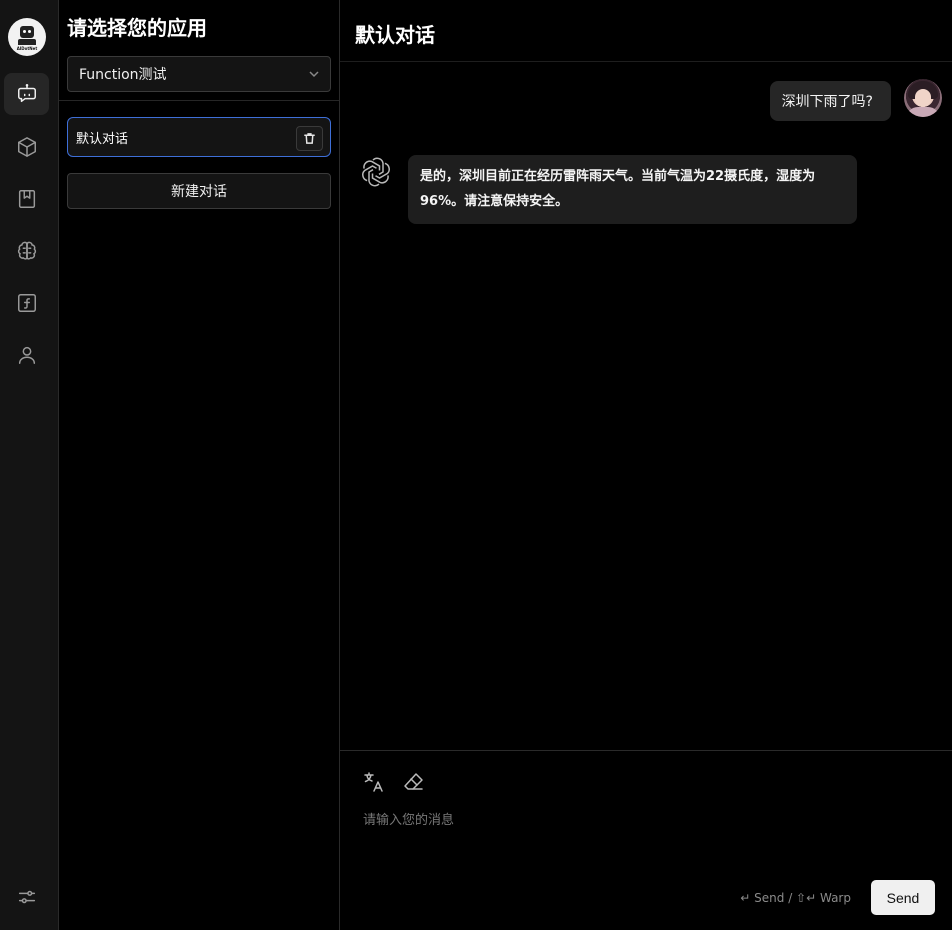 The width and height of the screenshot is (952, 930). I want to click on chat-bot-icon, so click(26, 93).